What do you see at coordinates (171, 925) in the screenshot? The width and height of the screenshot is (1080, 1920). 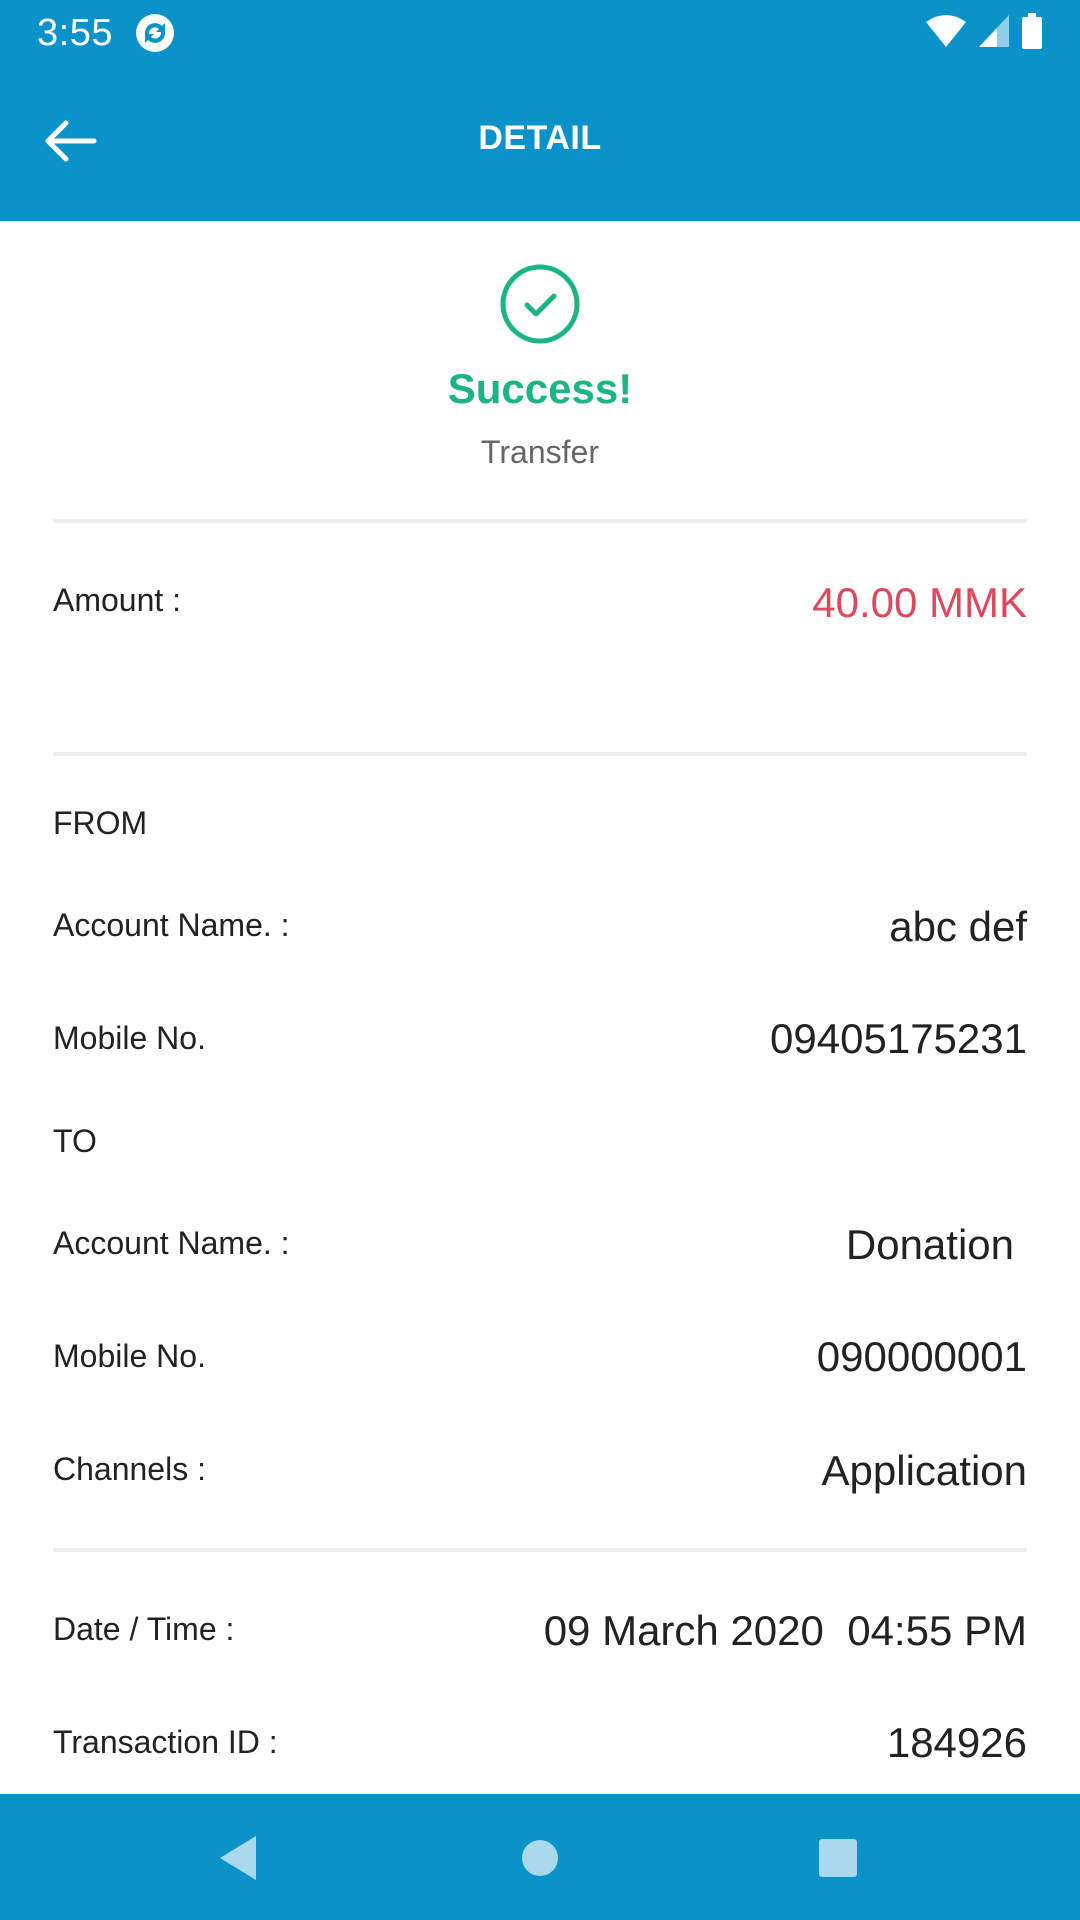 I see `from-account-name-label: Account Name. :` at bounding box center [171, 925].